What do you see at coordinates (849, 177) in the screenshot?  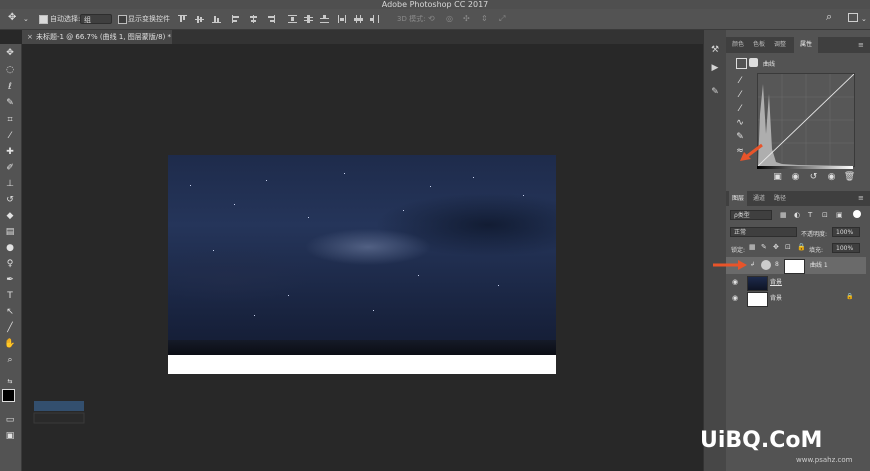 I see `delete-icon: 🗑` at bounding box center [849, 177].